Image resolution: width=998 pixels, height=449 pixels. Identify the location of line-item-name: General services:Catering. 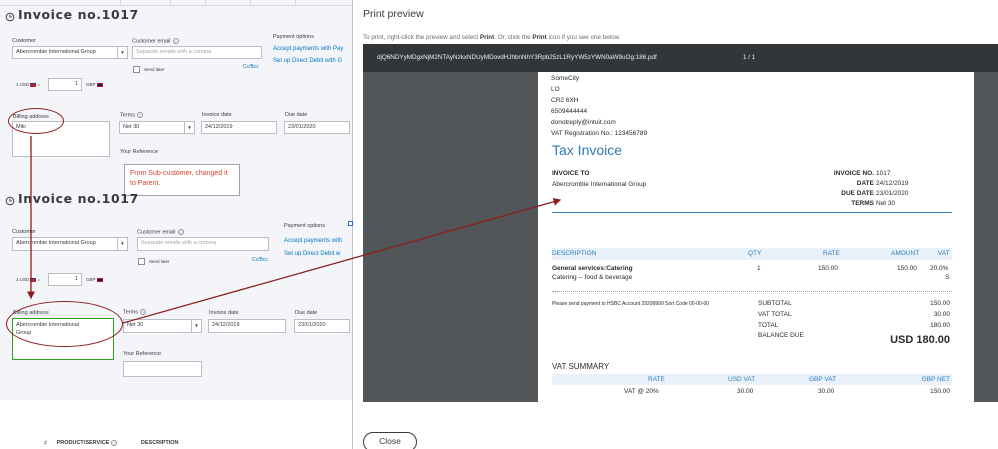
(592, 268).